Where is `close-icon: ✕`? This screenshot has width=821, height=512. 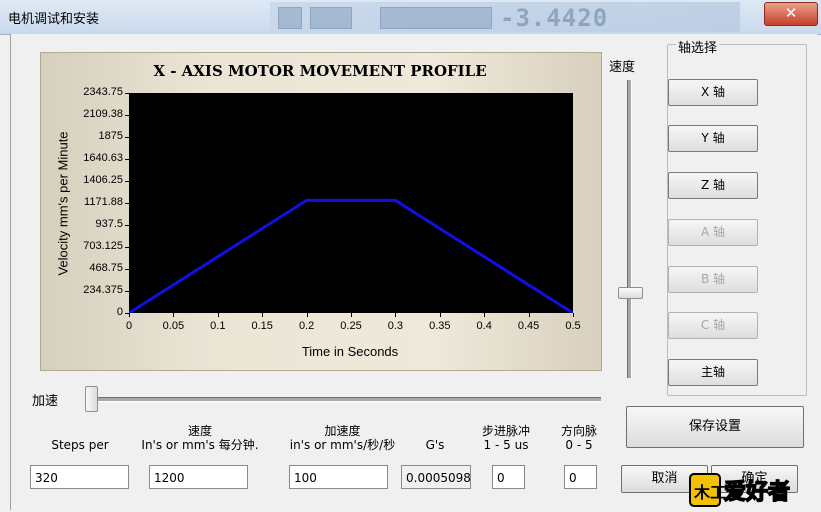
close-icon: ✕ is located at coordinates (791, 13).